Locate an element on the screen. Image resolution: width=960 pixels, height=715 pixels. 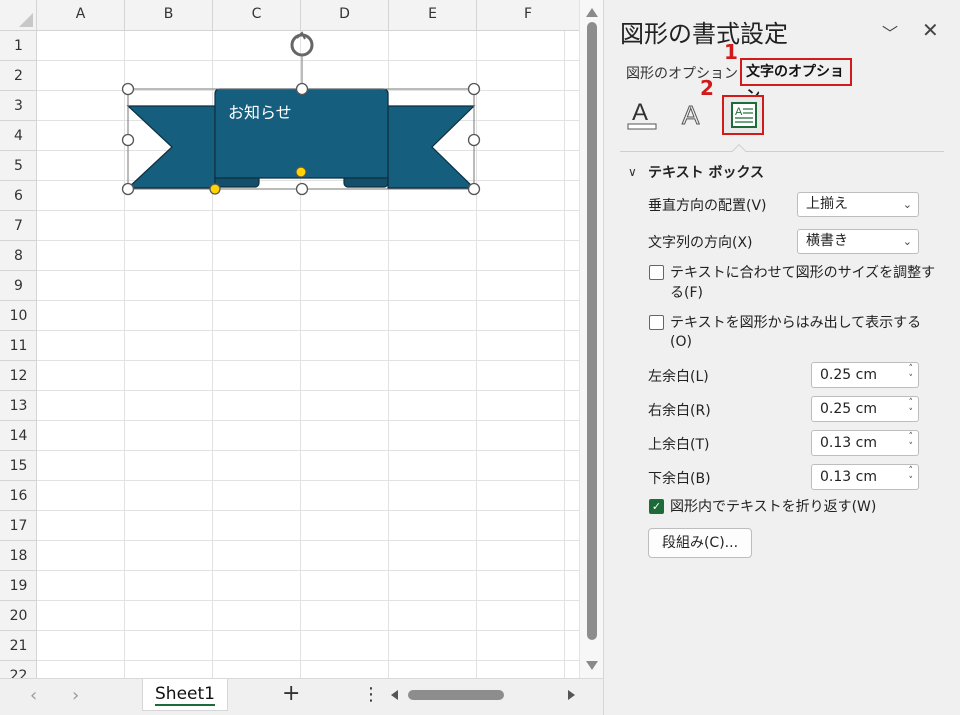
scroll-up-arrow-icon is located at coordinates (592, 12).